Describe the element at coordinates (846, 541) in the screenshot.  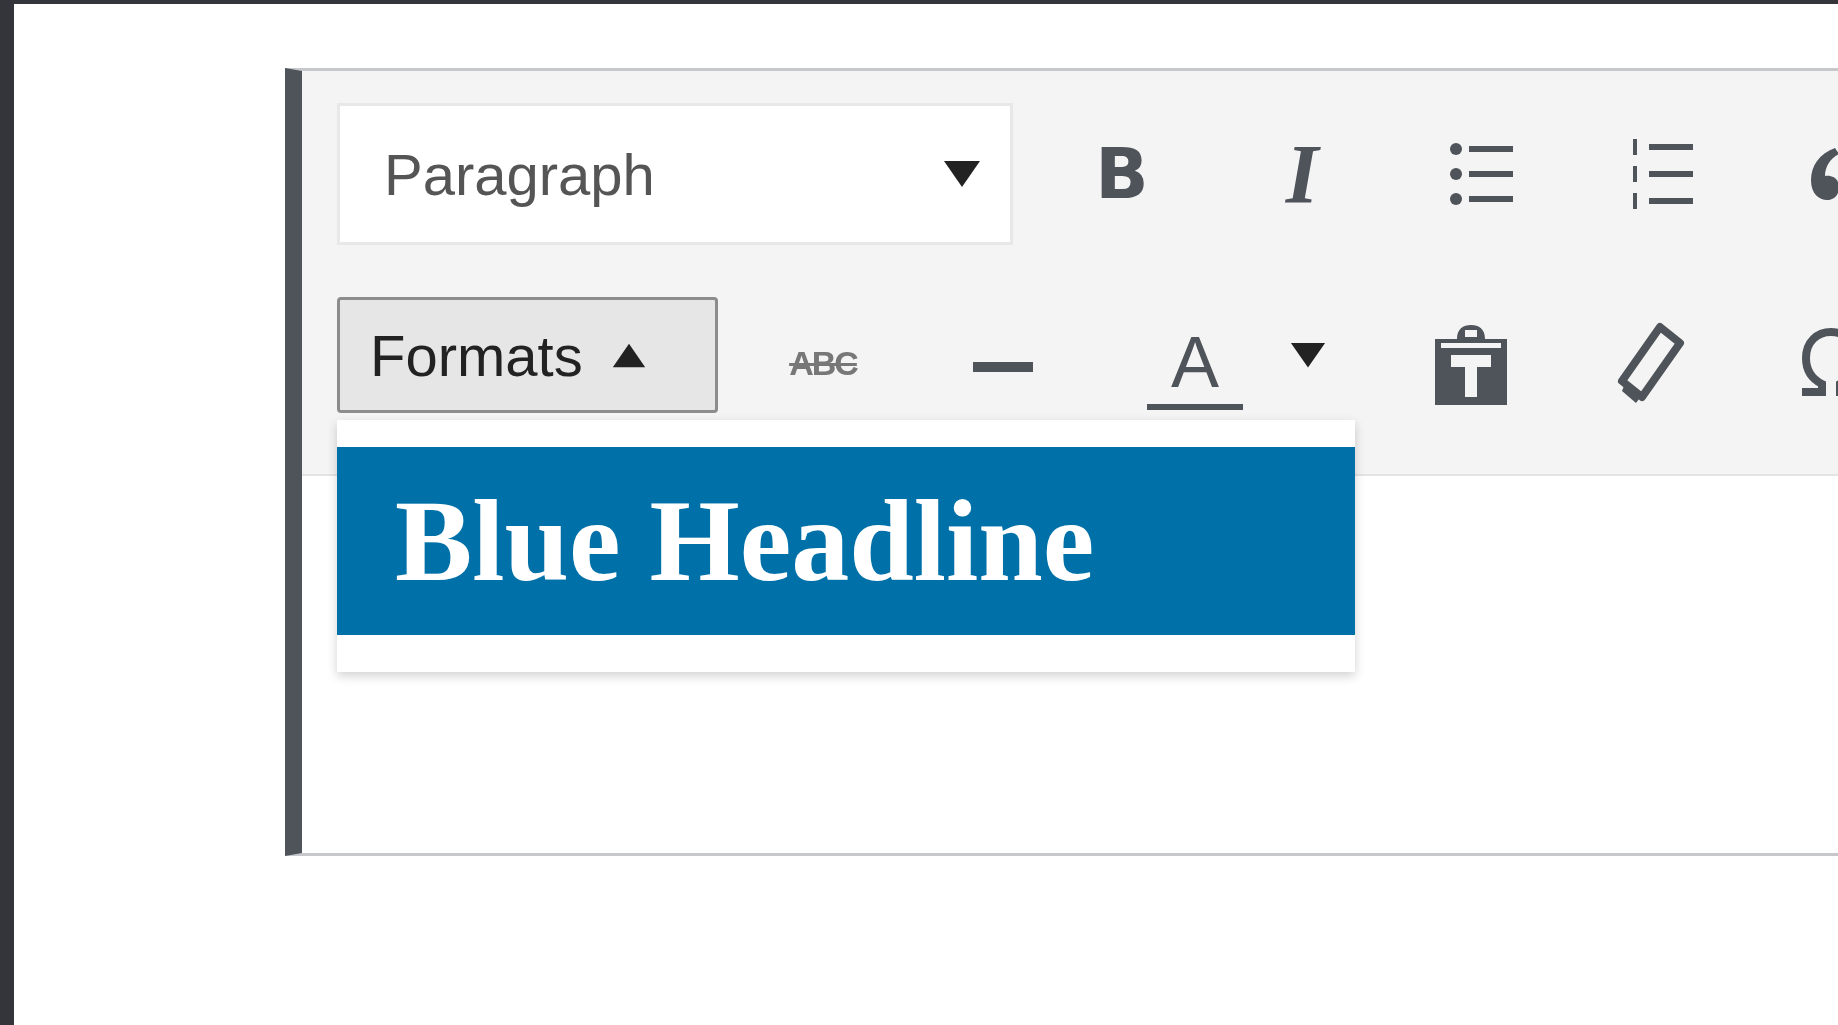
I see `menu-item: Blue Headline` at that location.